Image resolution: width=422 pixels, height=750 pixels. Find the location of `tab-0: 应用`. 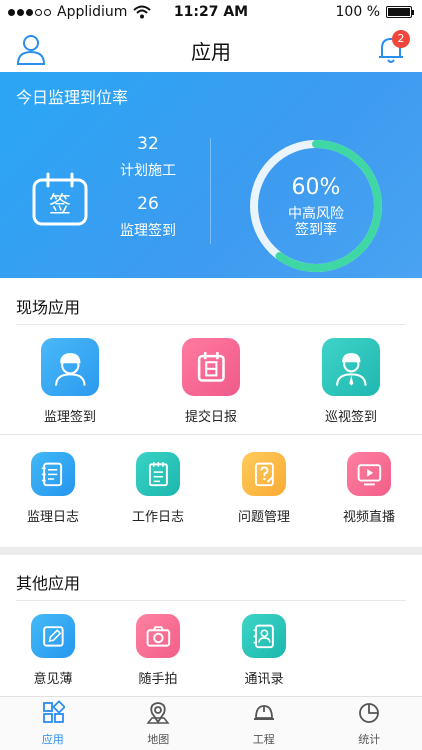

tab-0: 应用 is located at coordinates (53, 723).